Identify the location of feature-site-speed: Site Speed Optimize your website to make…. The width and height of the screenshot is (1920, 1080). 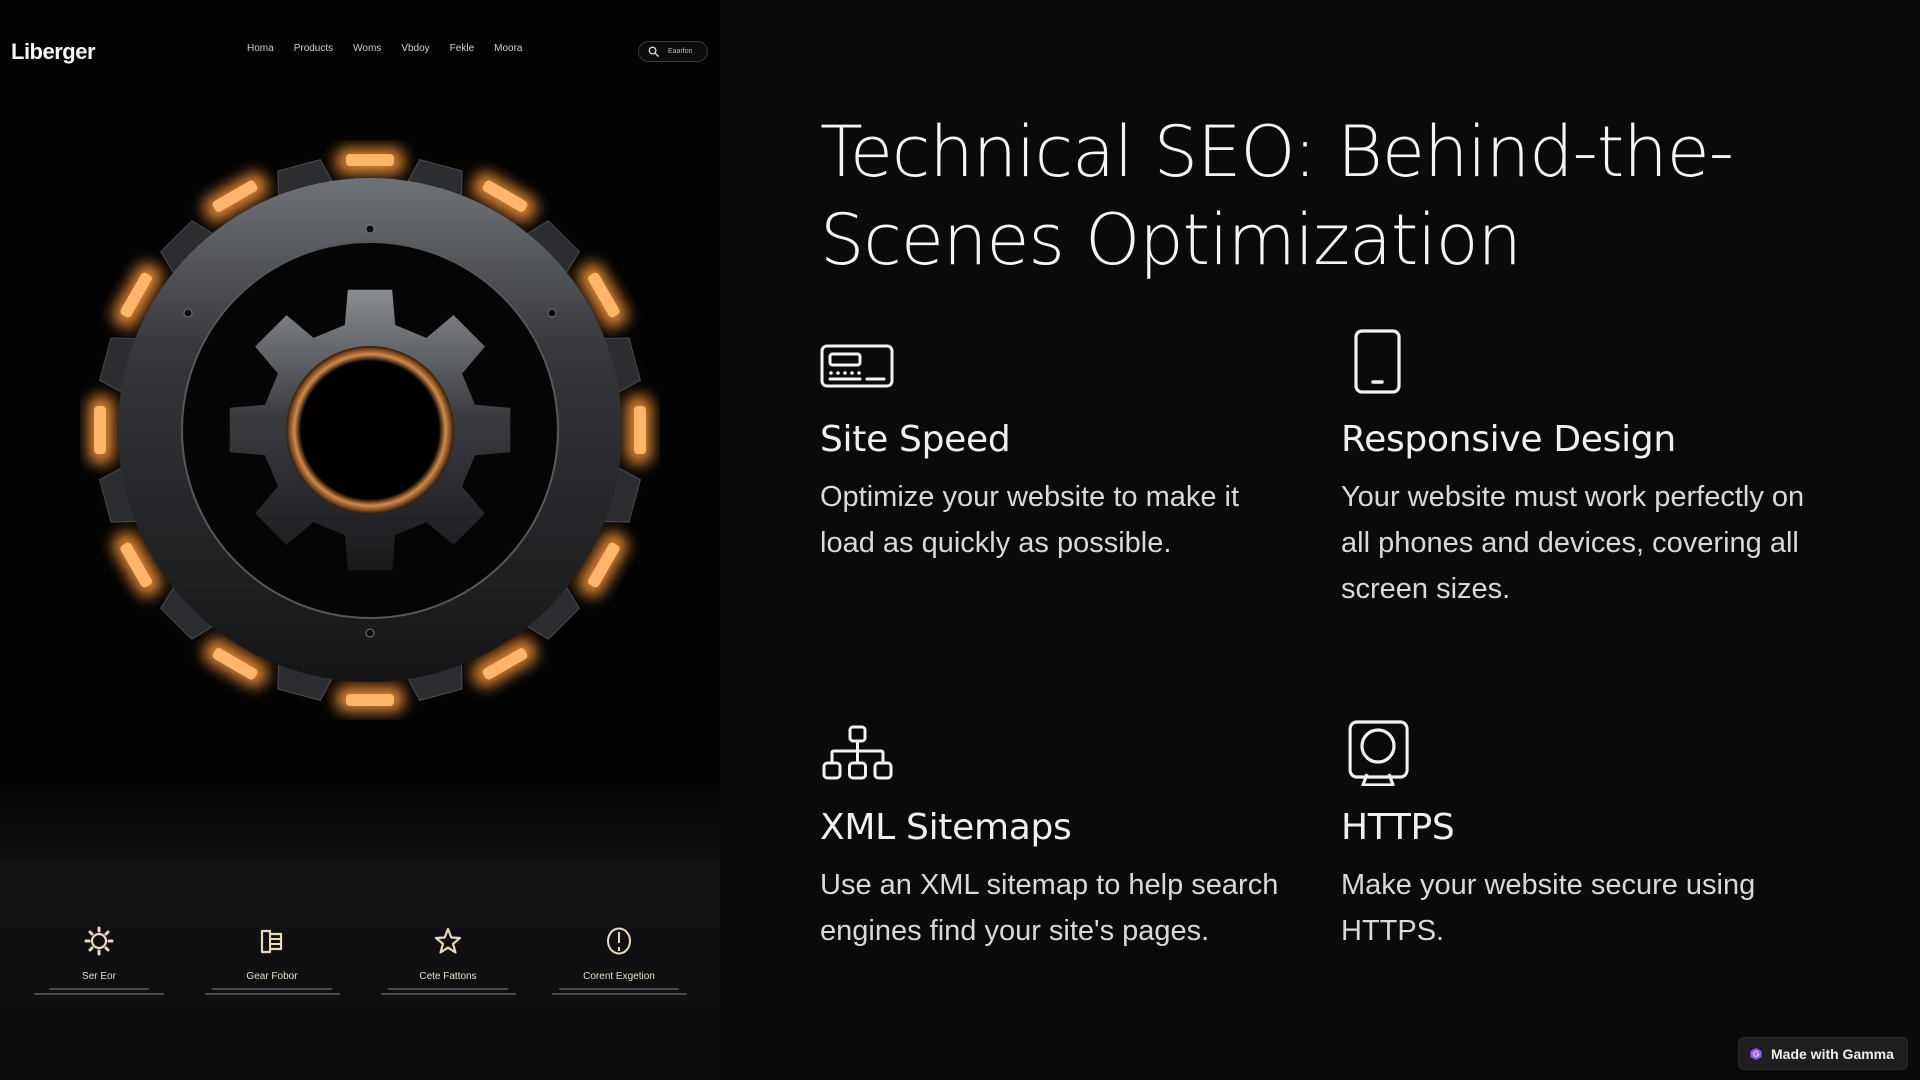
(1060, 444).